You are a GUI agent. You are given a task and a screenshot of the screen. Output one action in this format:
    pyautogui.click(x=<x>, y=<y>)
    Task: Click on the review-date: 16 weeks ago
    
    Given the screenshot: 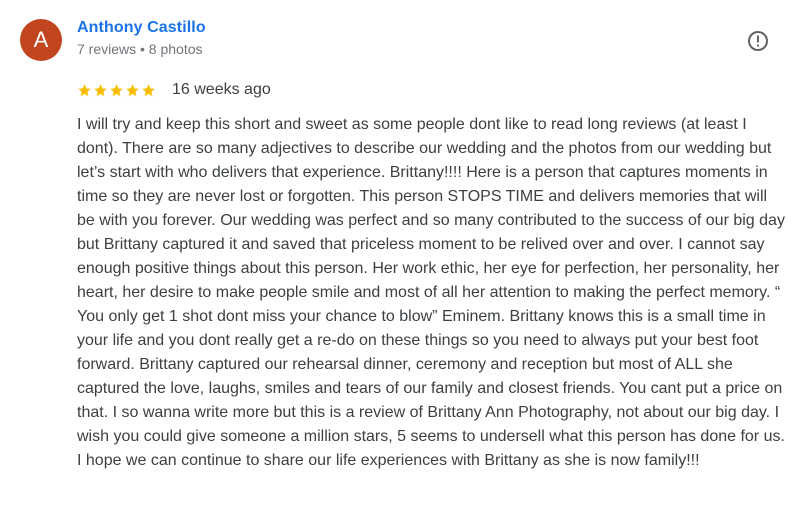 What is the action you would take?
    pyautogui.click(x=221, y=89)
    